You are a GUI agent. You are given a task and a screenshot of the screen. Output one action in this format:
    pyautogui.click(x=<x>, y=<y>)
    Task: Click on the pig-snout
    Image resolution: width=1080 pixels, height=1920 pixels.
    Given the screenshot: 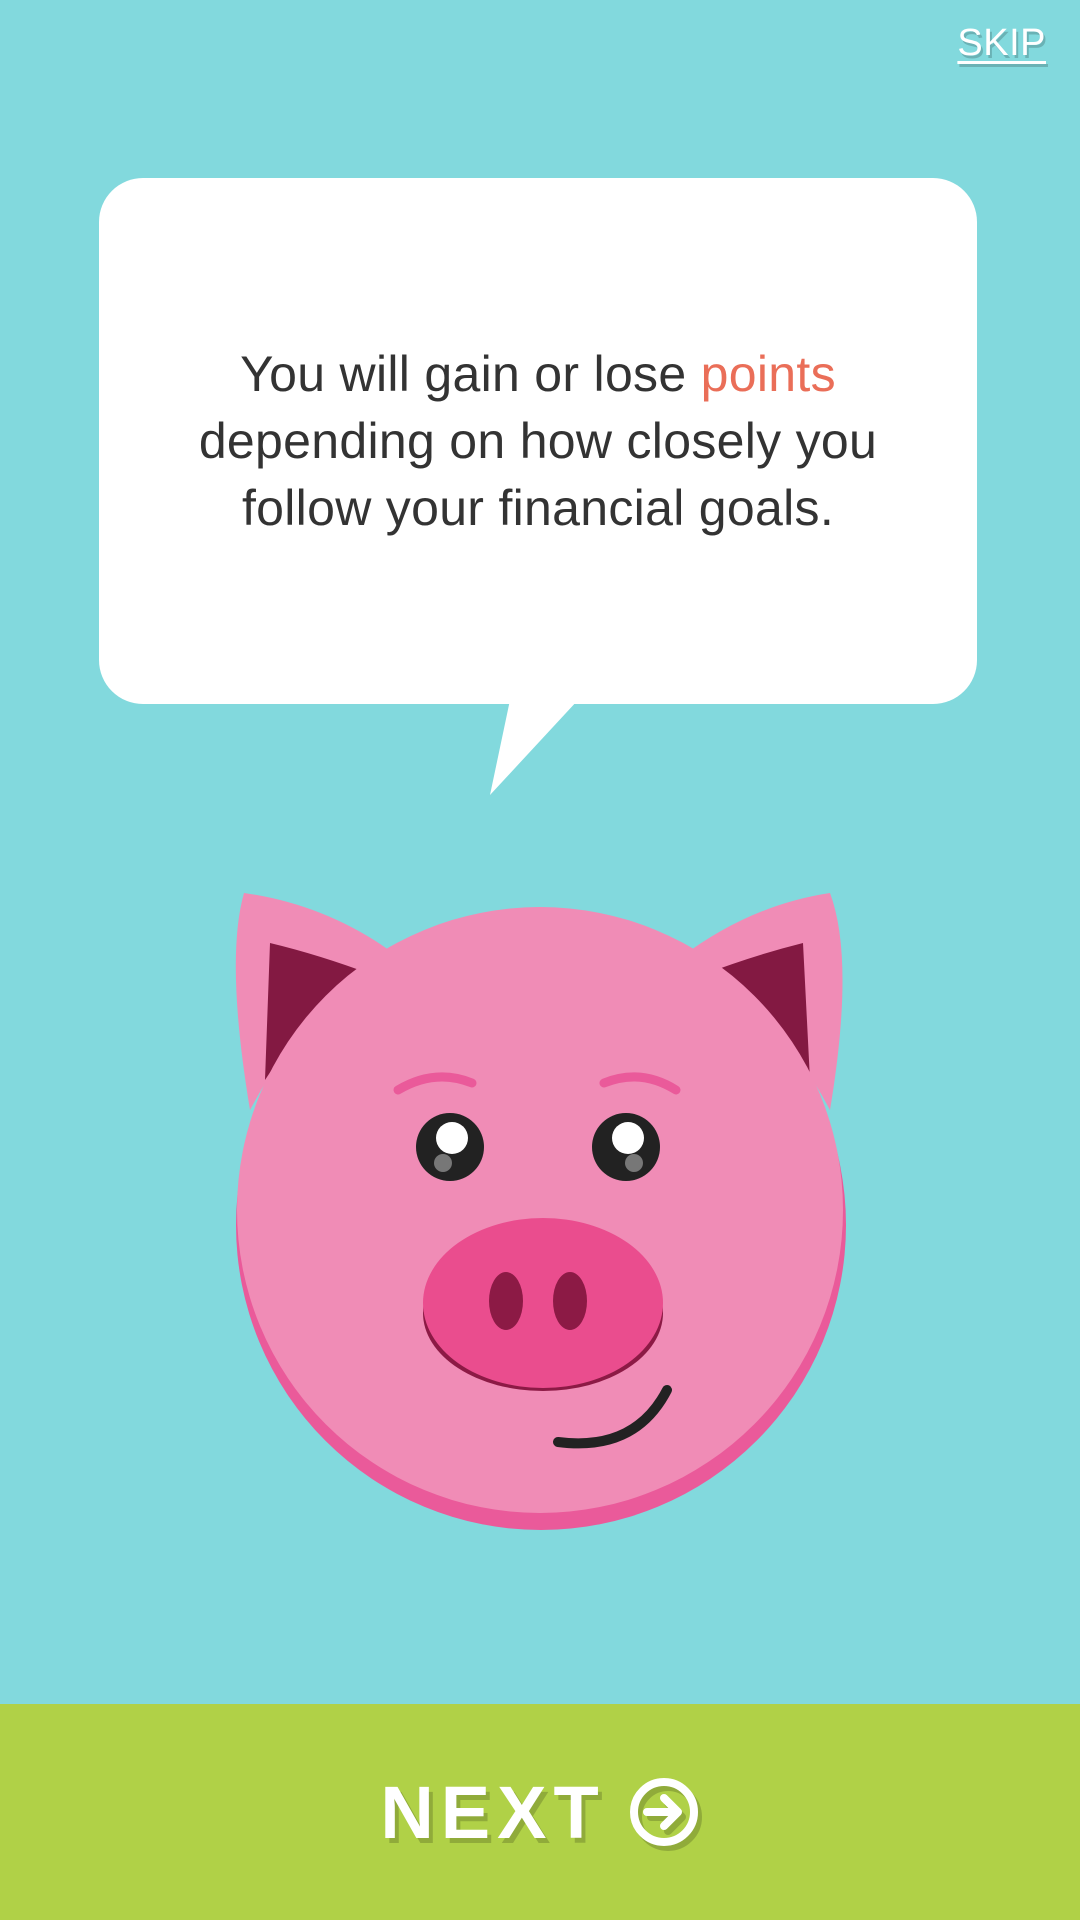 What is the action you would take?
    pyautogui.click(x=543, y=1303)
    